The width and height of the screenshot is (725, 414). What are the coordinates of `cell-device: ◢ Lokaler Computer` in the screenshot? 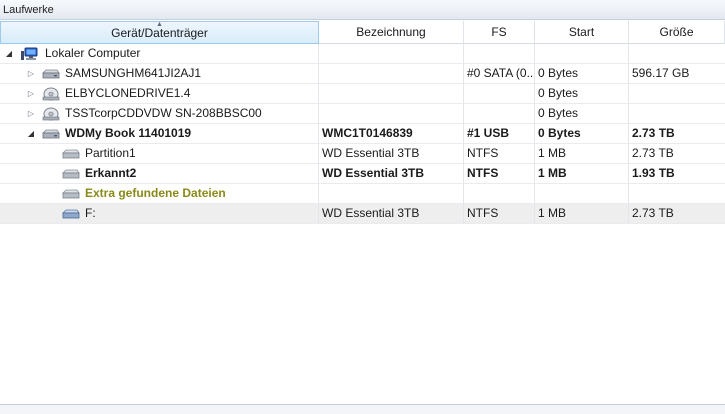 It's located at (159, 54).